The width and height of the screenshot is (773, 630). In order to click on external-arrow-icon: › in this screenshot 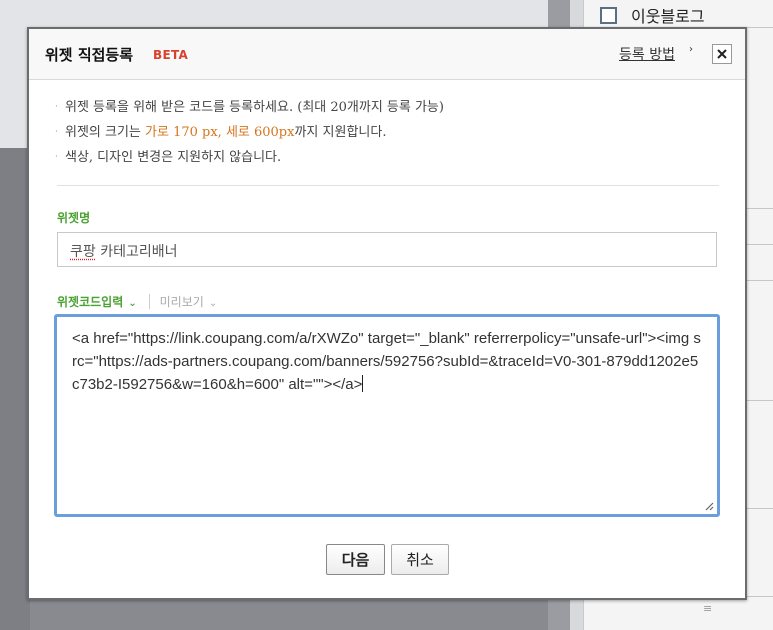, I will do `click(691, 49)`.